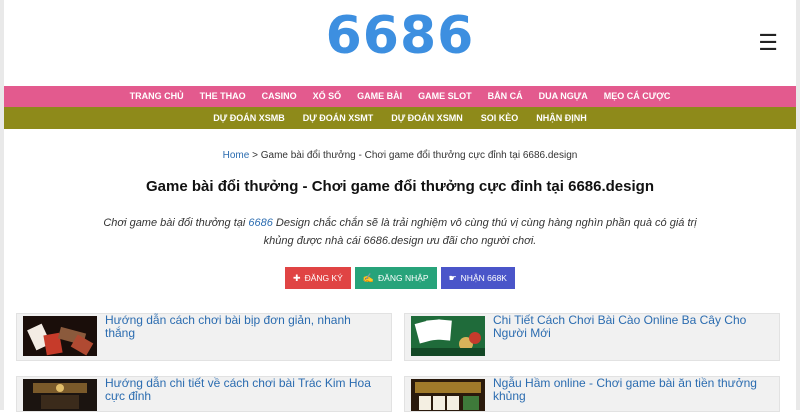 Image resolution: width=800 pixels, height=412 pixels. What do you see at coordinates (379, 96) in the screenshot?
I see `nav-item-game-bai: GAME BÀI` at bounding box center [379, 96].